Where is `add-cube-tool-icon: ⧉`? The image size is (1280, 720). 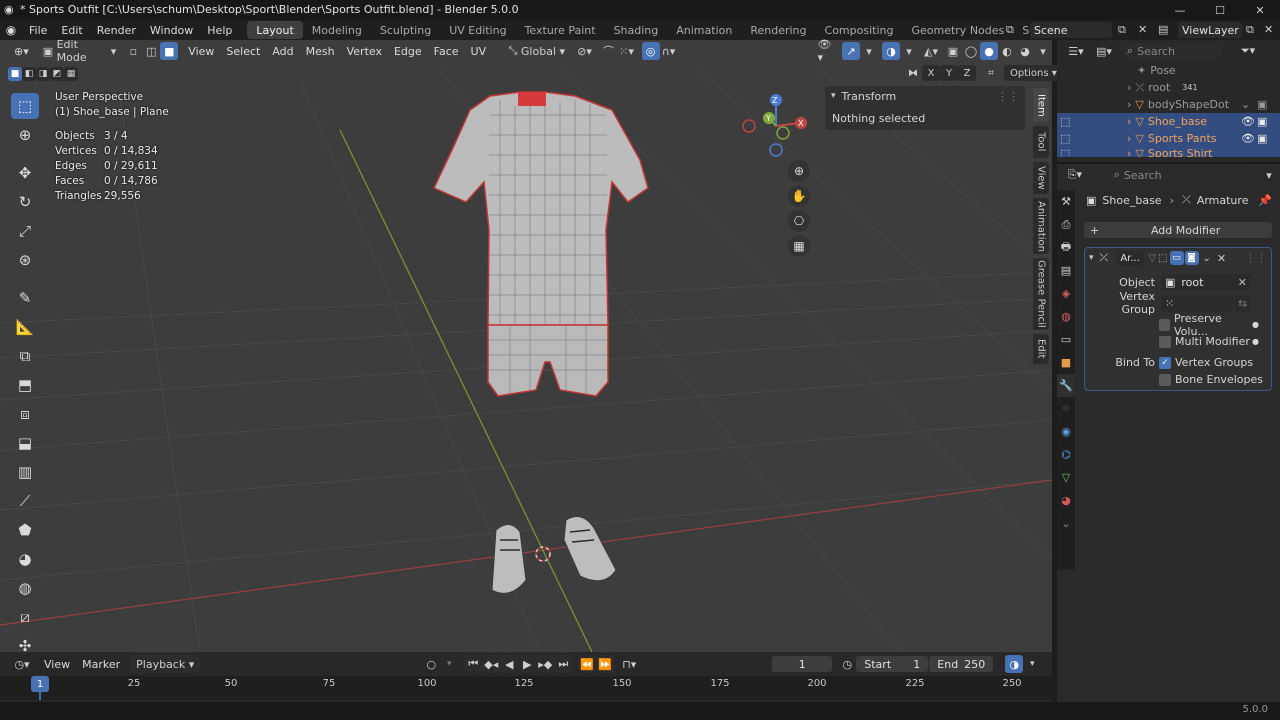
add-cube-tool-icon: ⧉ is located at coordinates (25, 356).